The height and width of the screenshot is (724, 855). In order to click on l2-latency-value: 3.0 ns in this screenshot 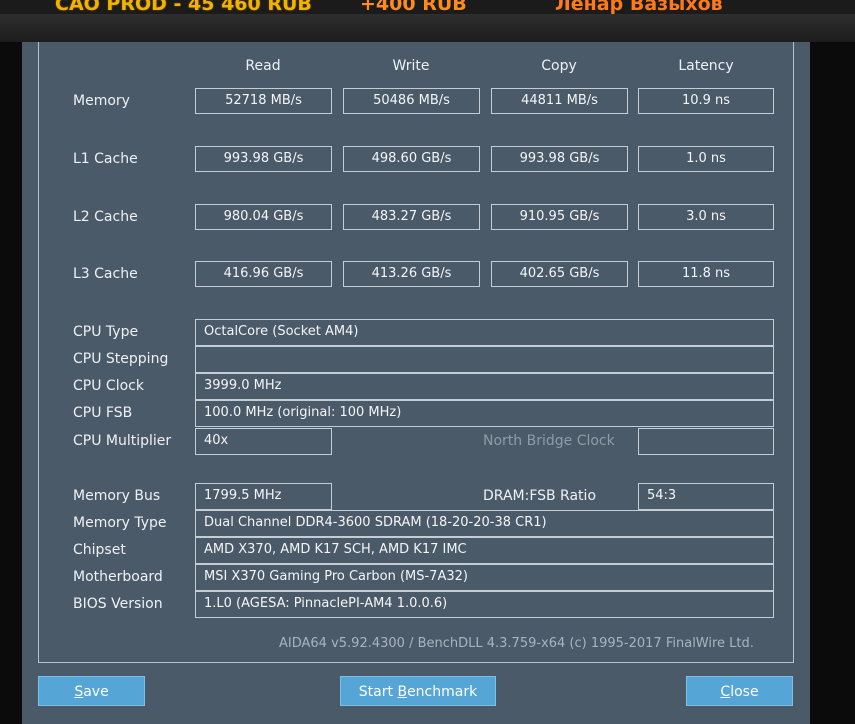, I will do `click(706, 217)`.